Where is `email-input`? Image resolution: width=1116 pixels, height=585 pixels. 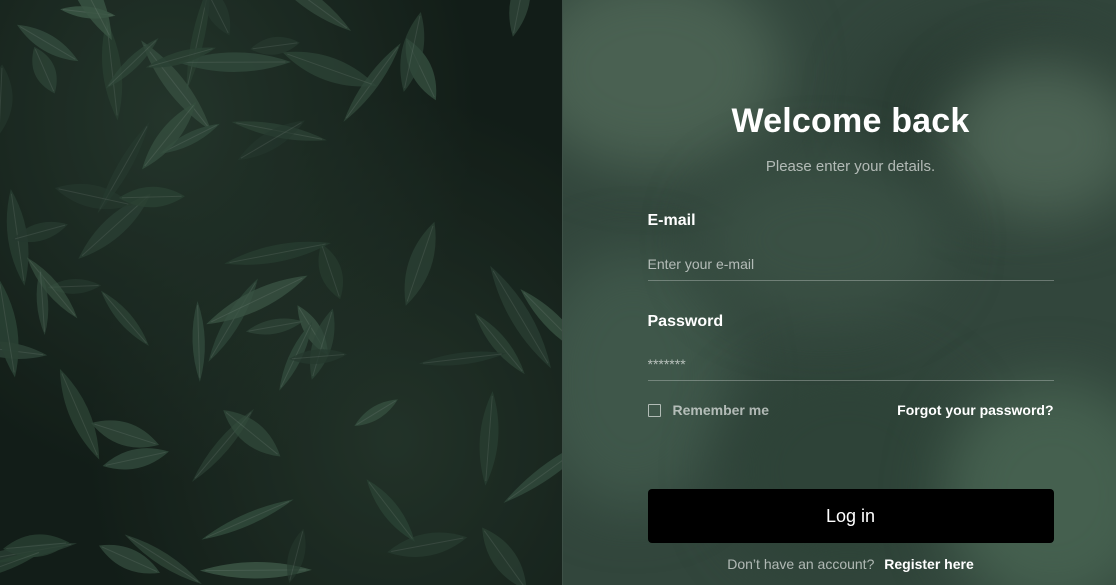
email-input is located at coordinates (850, 264).